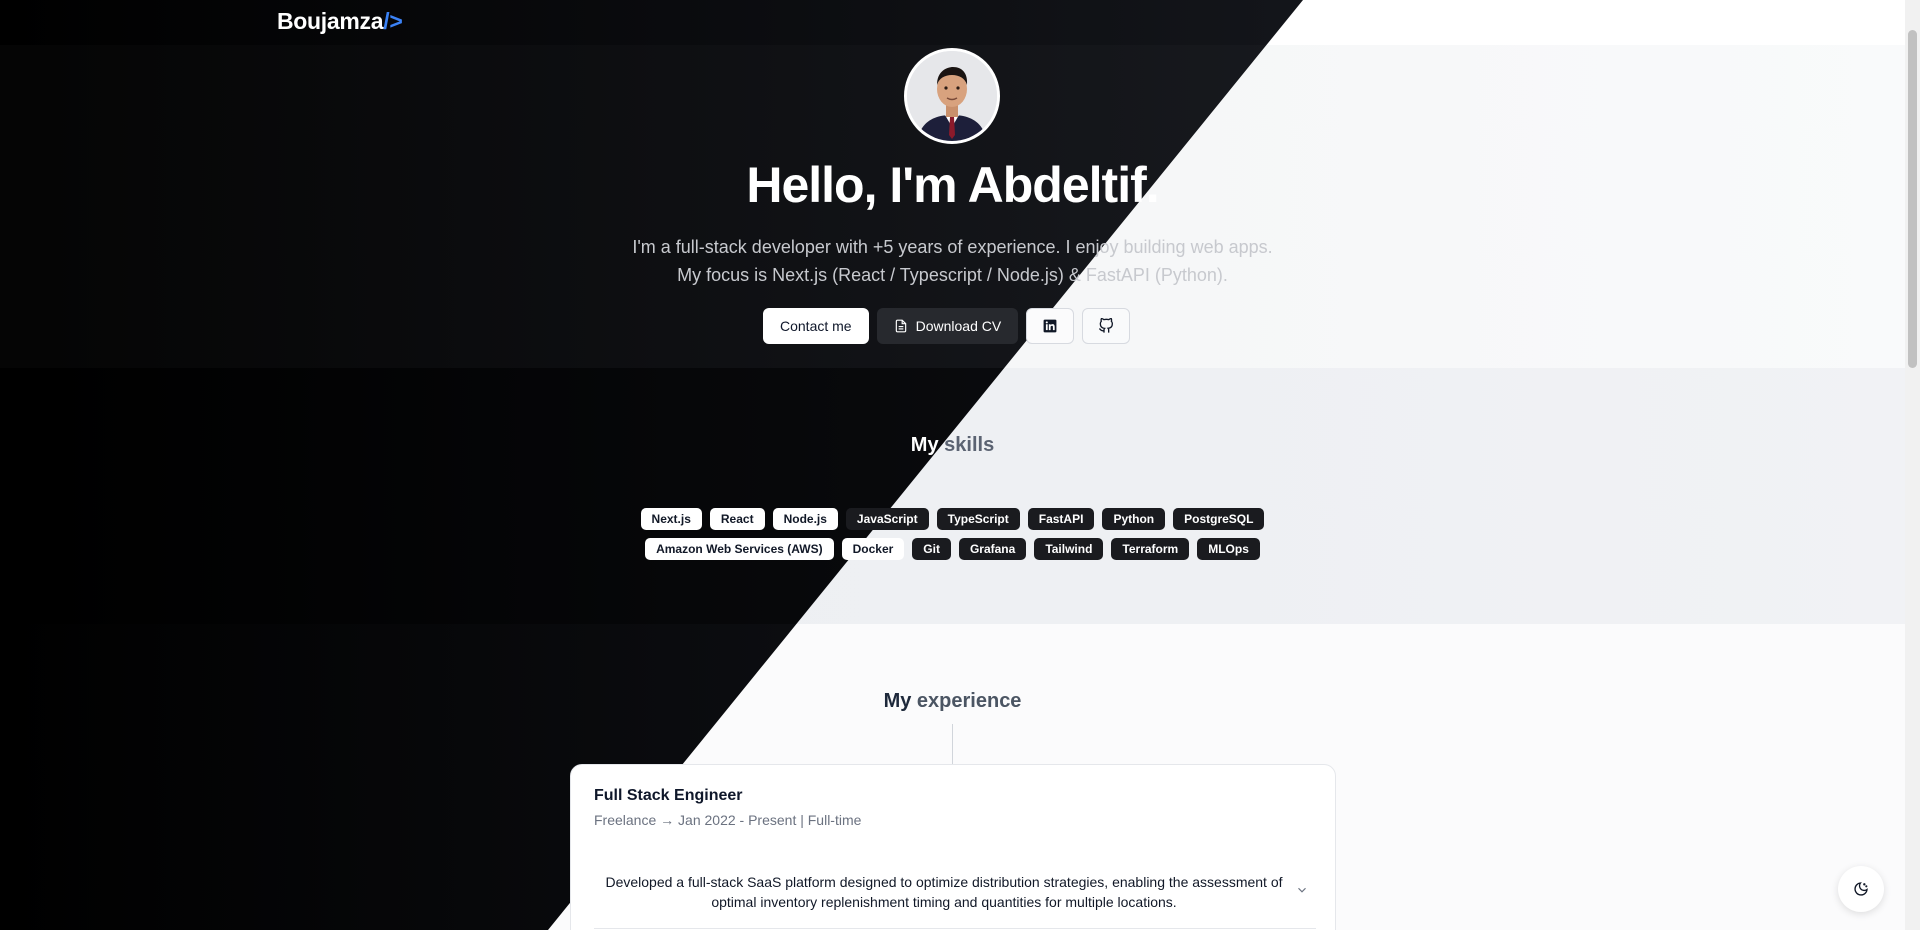 This screenshot has width=1920, height=930. I want to click on skill-badge: Node.js, so click(805, 519).